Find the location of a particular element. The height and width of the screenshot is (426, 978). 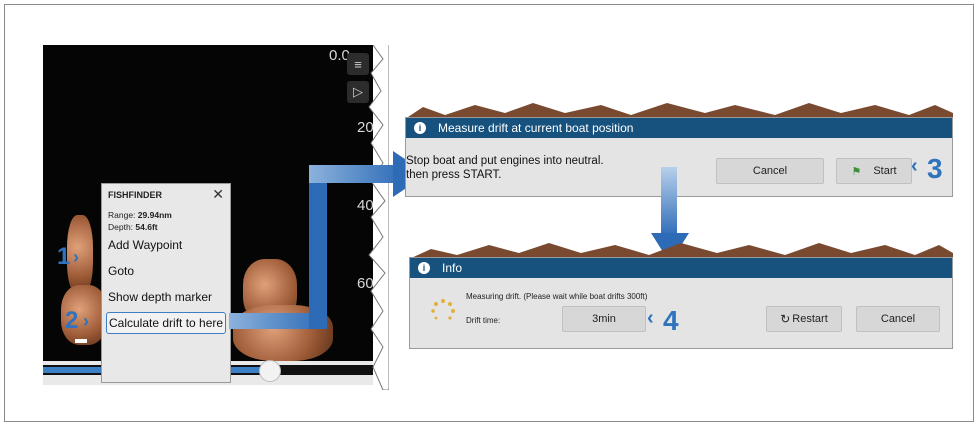

dialog-titlebar: i Measure drift at current boat position is located at coordinates (679, 128).